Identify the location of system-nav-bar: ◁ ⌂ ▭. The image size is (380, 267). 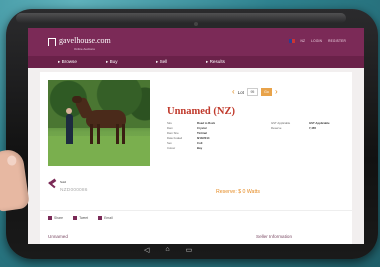
(168, 250).